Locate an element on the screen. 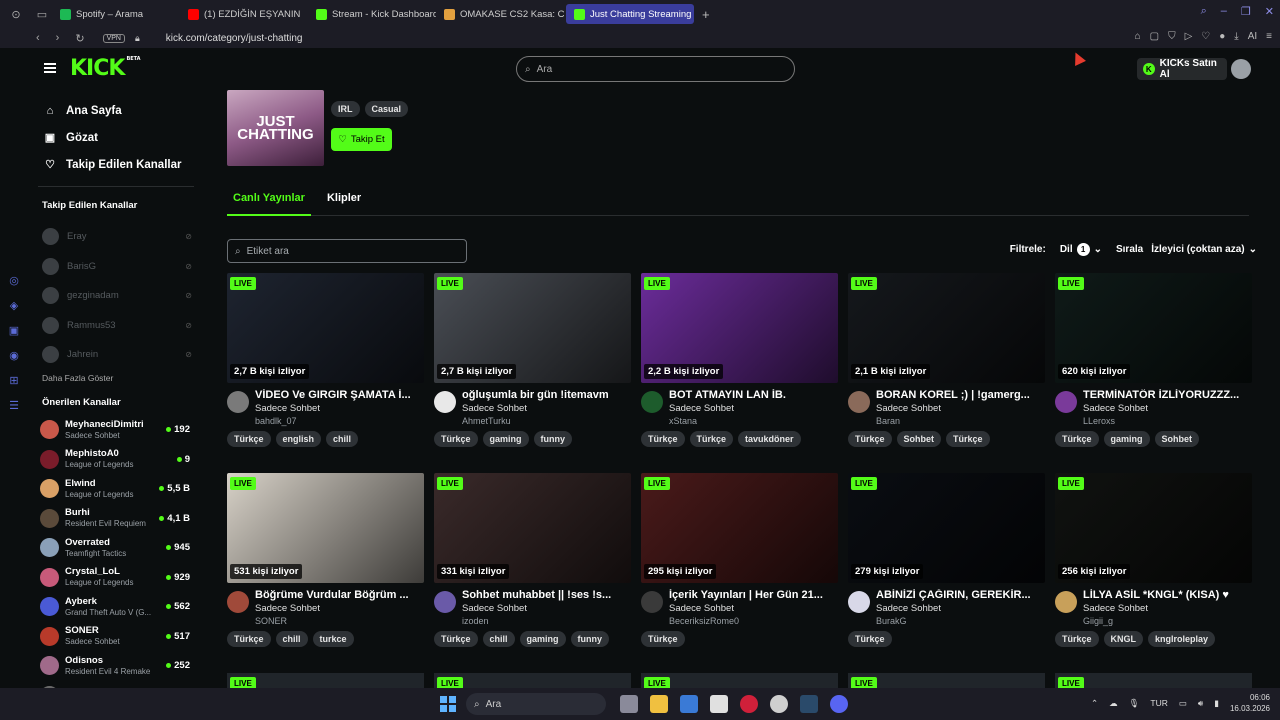 The height and width of the screenshot is (720, 1280). stream-tag: english is located at coordinates (298, 439).